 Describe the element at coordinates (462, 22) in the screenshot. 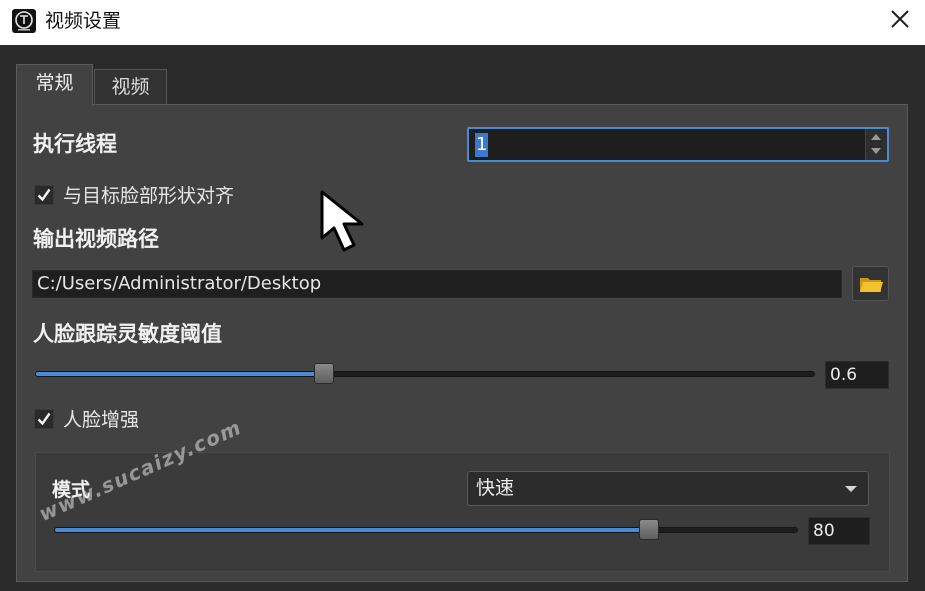

I see `title-bar: 视频设置` at that location.